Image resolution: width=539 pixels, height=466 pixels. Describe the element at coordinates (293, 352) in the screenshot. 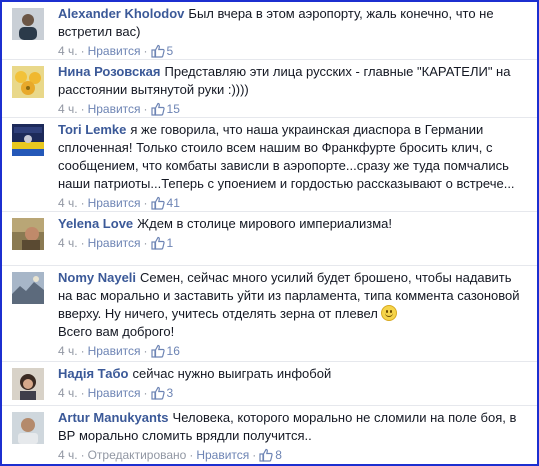

I see `comment-meta: 4 ч. · Нравится · 16` at that location.